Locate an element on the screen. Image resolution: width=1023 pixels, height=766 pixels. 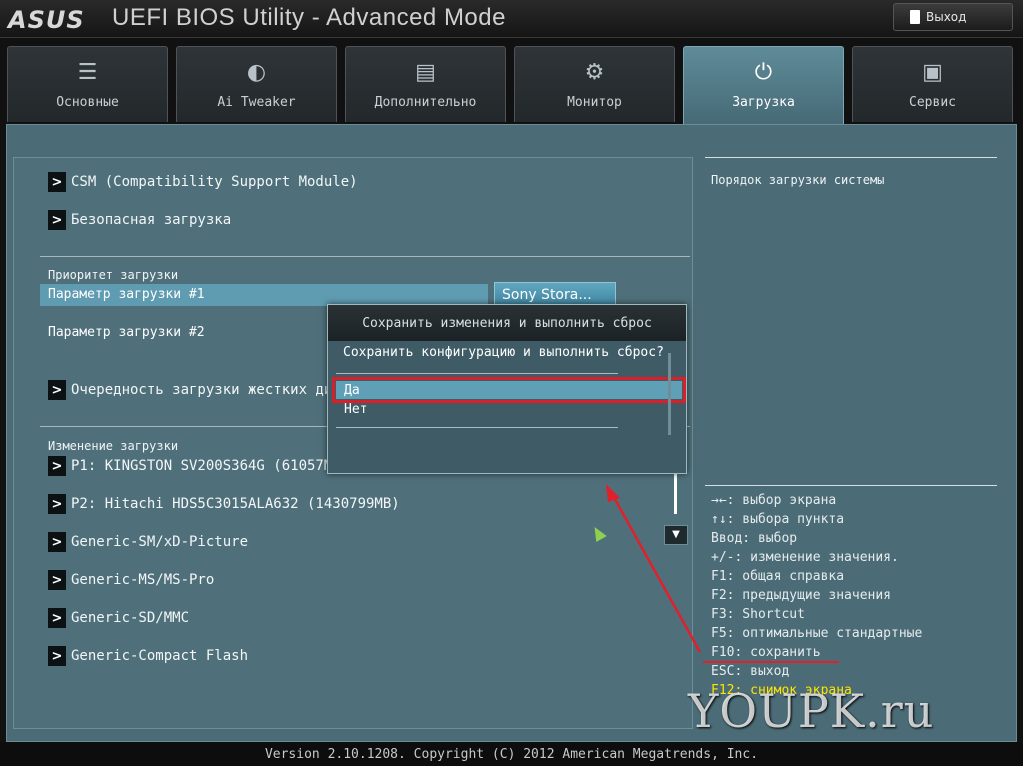
boot-option-2-label: Параметр загрузки #2 is located at coordinates (126, 332).